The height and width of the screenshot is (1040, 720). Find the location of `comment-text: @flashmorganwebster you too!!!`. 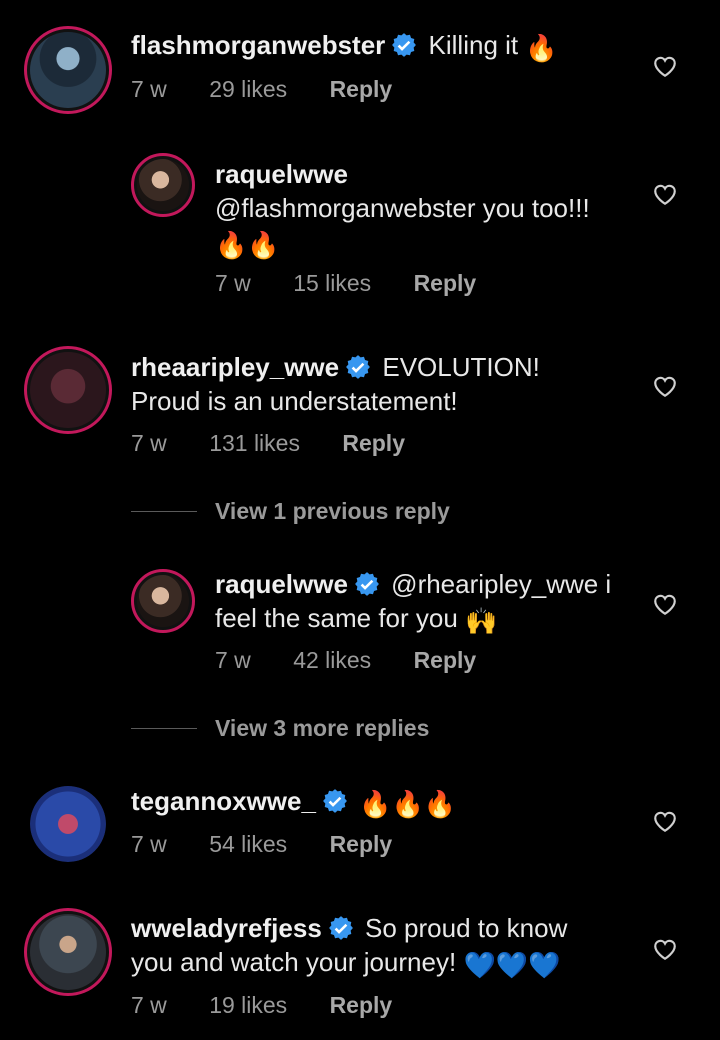

comment-text: @flashmorganwebster you too!!! is located at coordinates (402, 208).